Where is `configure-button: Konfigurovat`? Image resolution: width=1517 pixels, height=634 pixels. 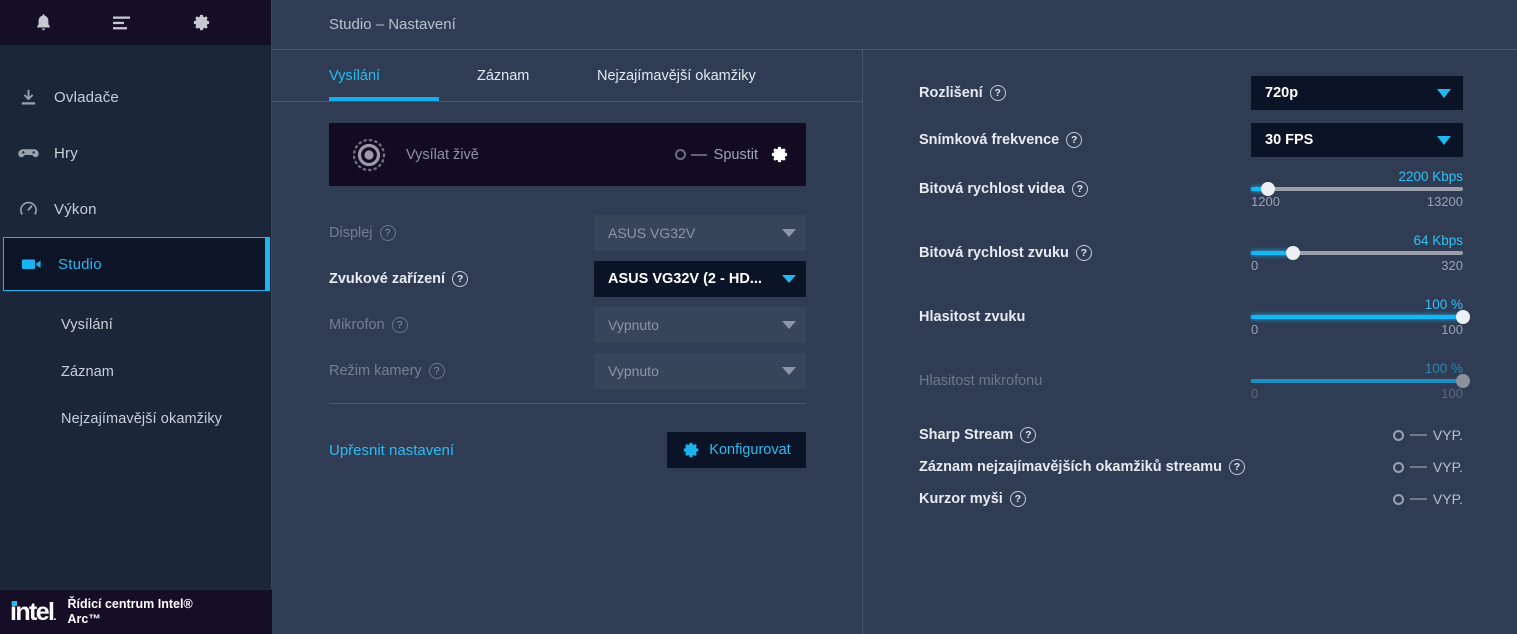 configure-button: Konfigurovat is located at coordinates (736, 450).